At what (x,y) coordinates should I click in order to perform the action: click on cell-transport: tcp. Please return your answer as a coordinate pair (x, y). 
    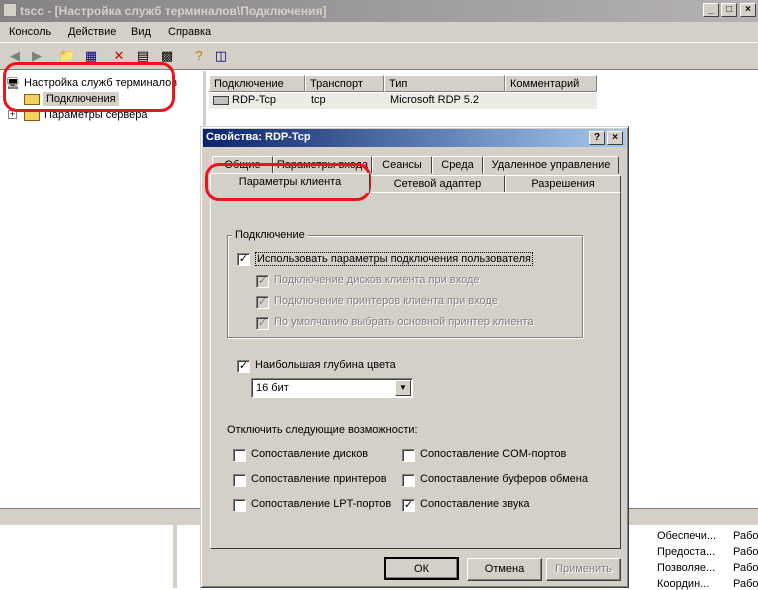
    Looking at the image, I should click on (318, 100).